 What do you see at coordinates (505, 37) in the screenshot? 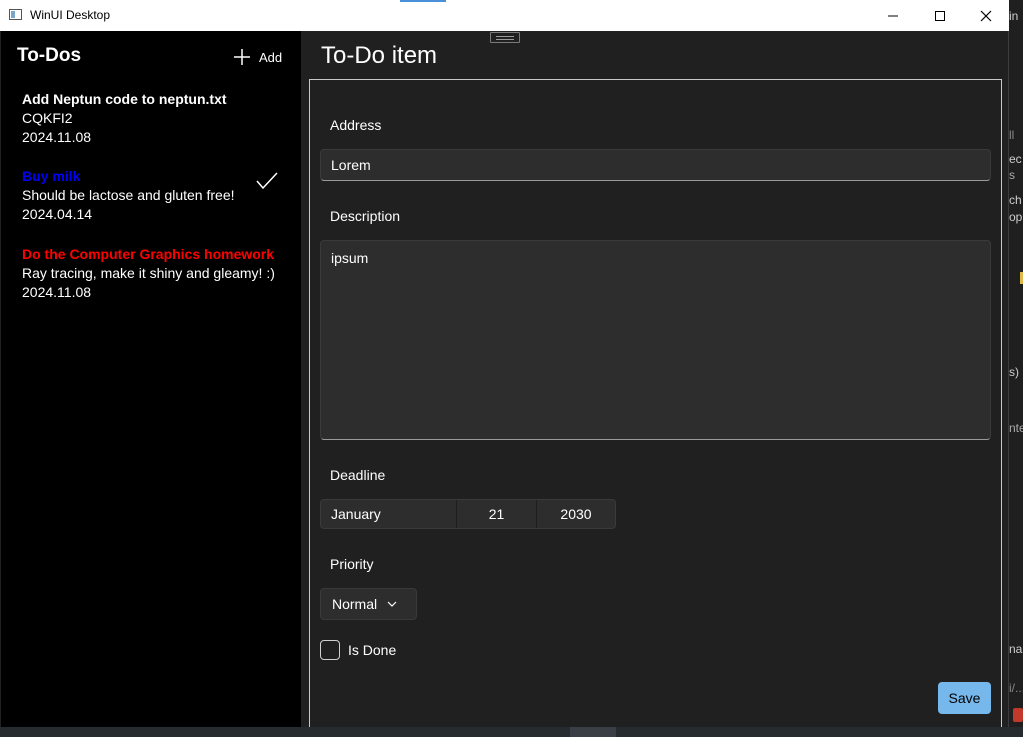
I see `pane-resize-grip` at bounding box center [505, 37].